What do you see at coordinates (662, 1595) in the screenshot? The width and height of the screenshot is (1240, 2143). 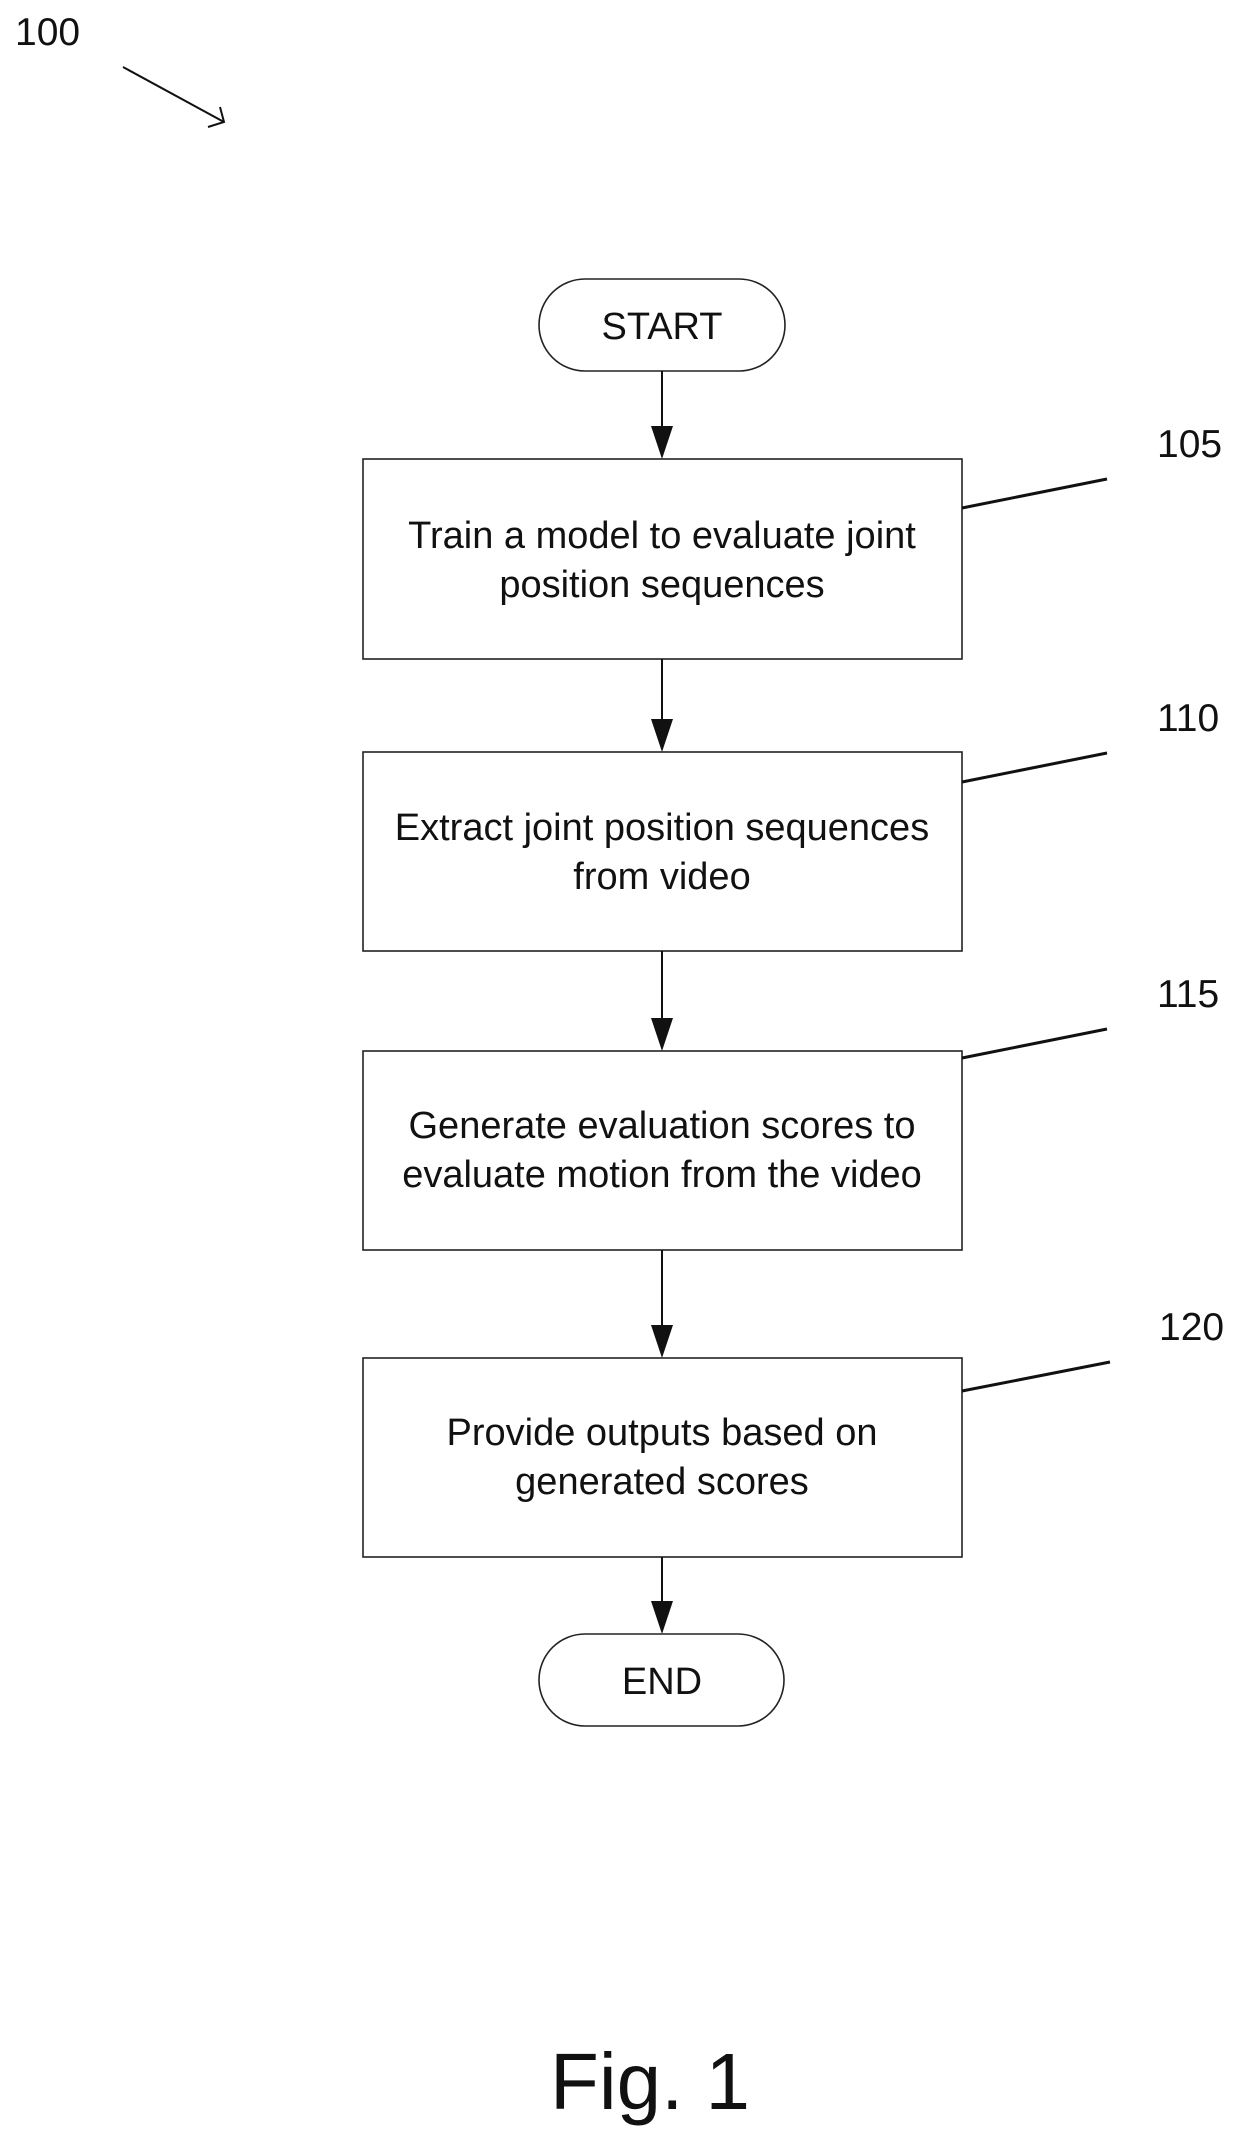 I see `arrow-step-120-to-end` at bounding box center [662, 1595].